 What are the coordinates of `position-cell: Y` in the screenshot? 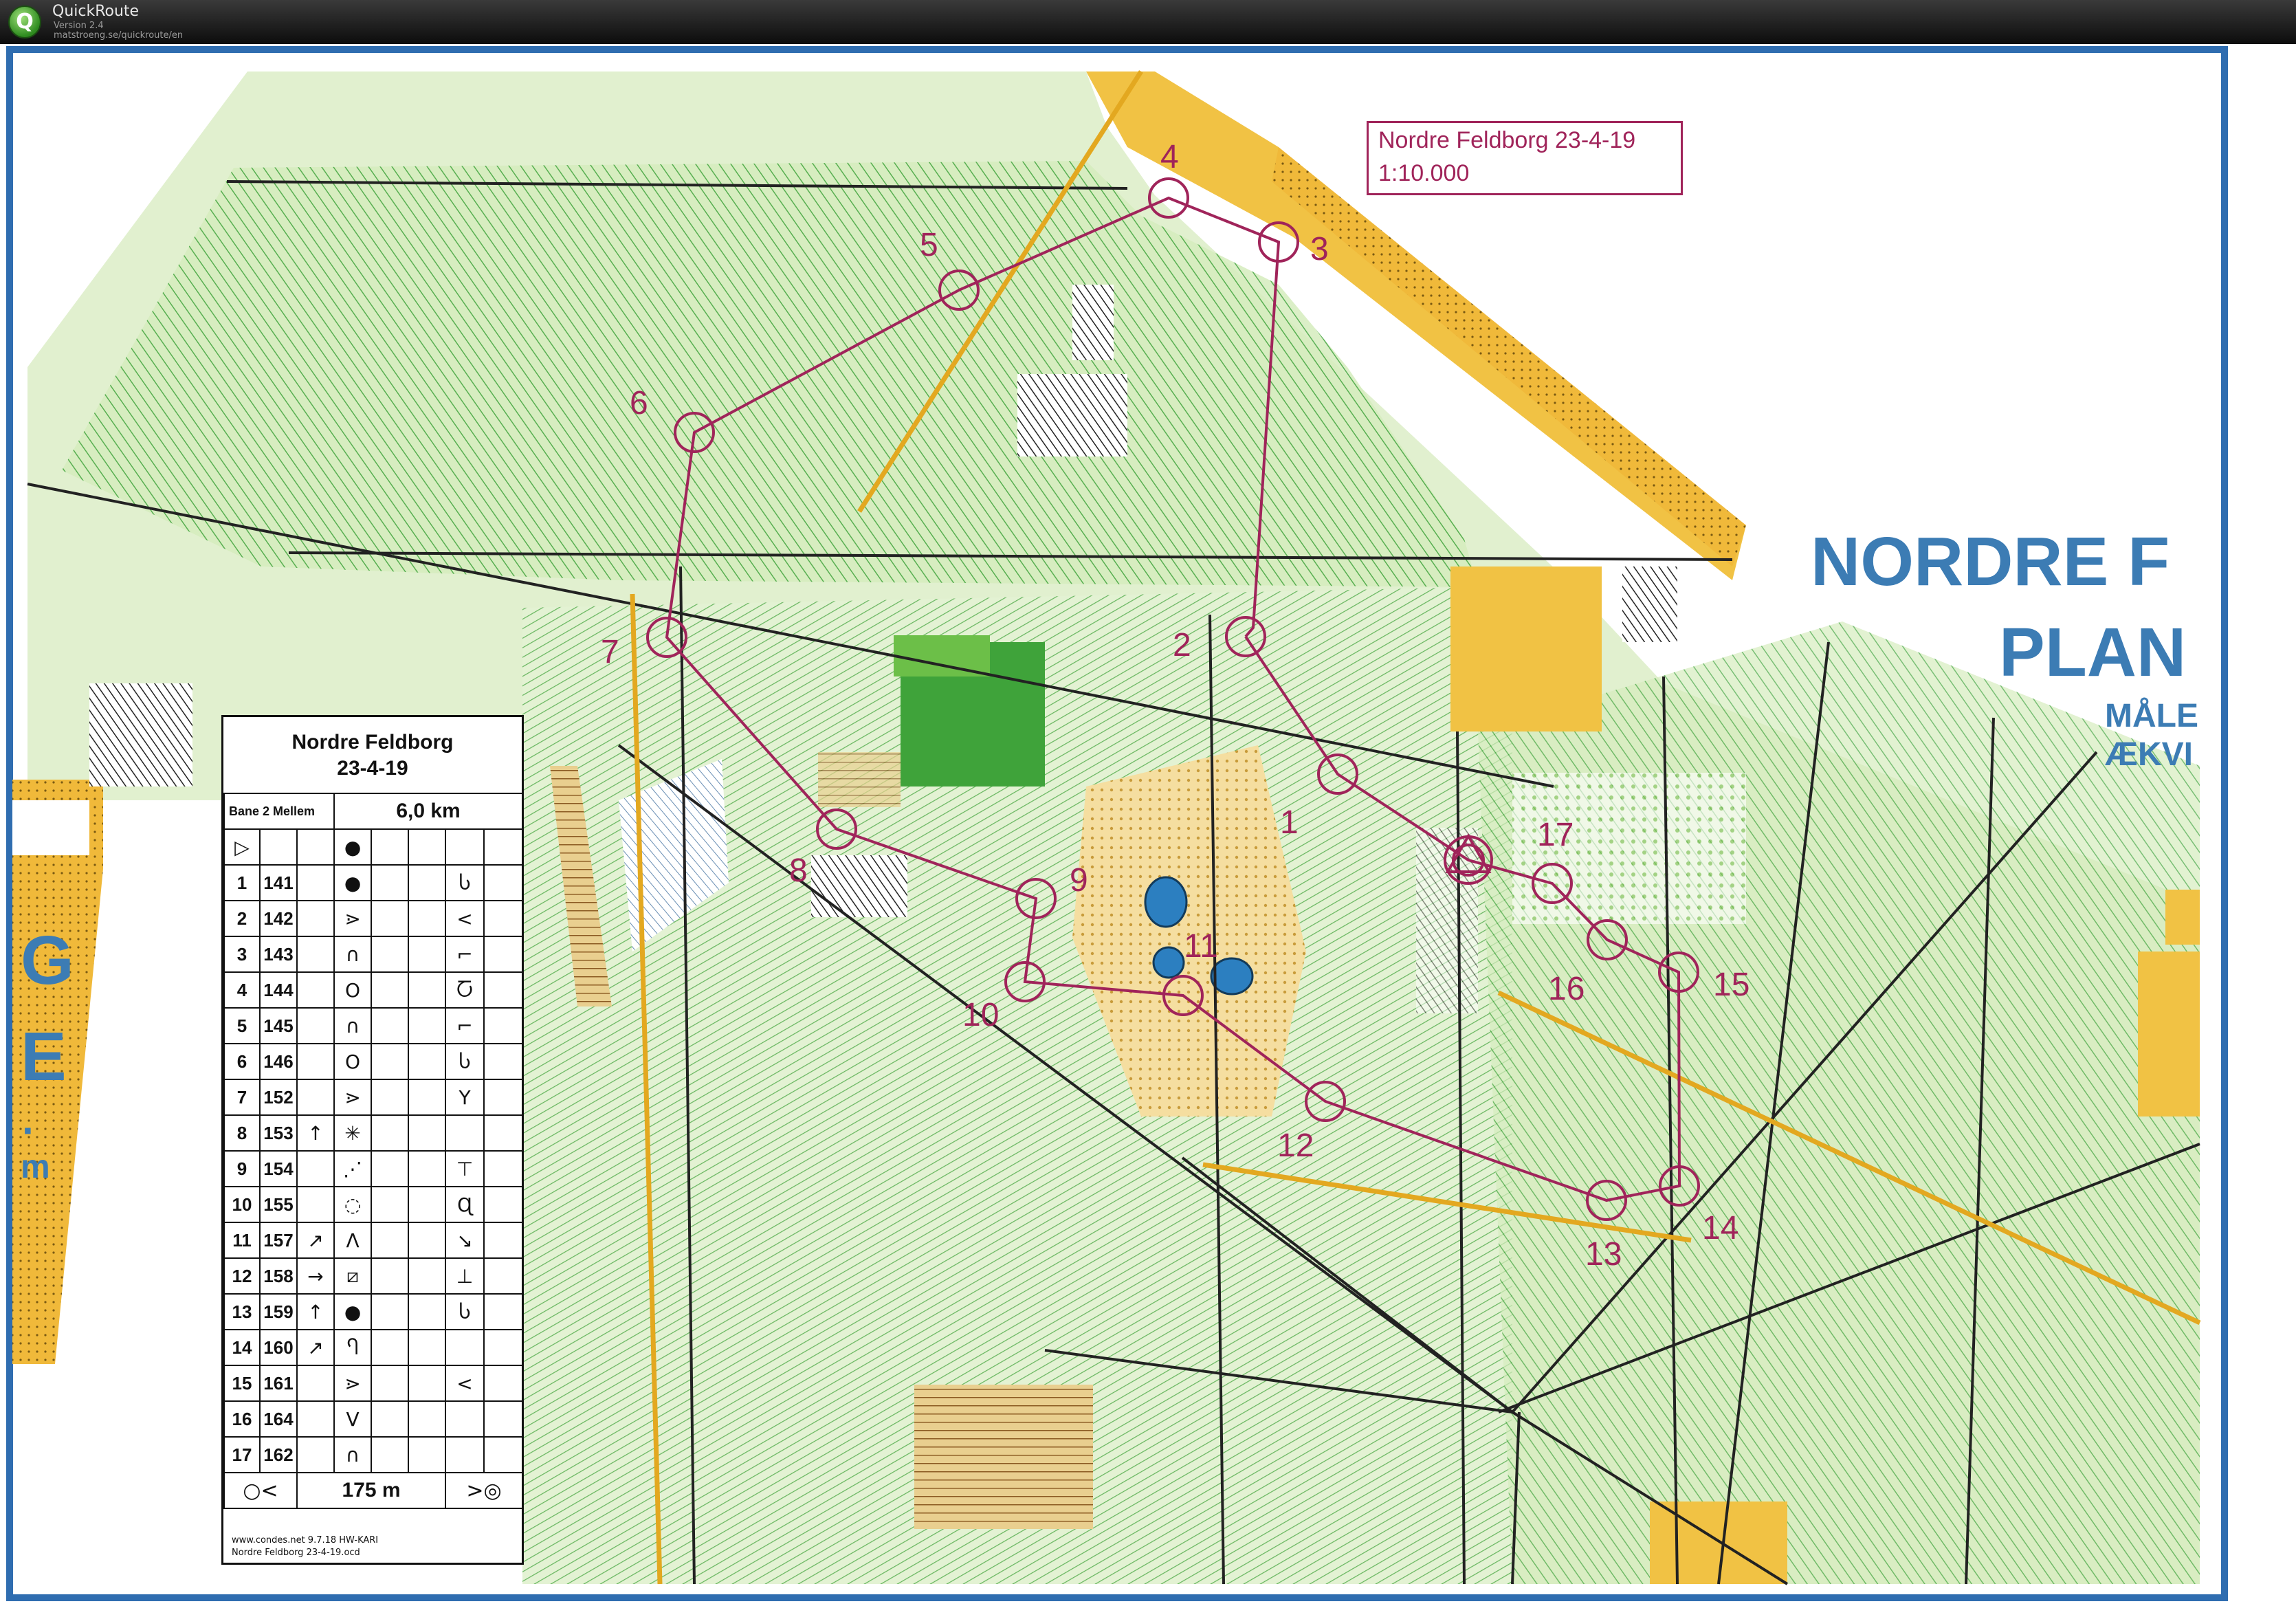 It's located at (465, 1097).